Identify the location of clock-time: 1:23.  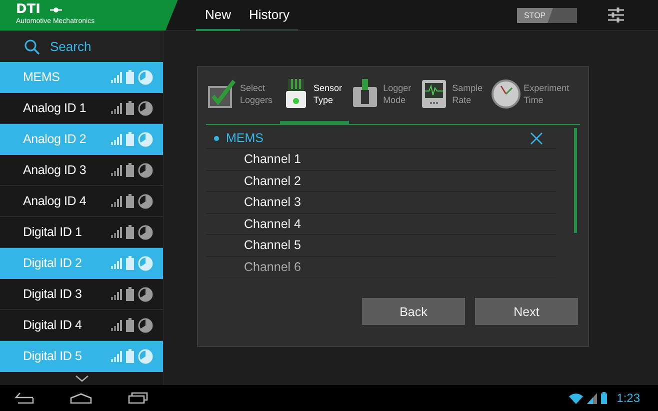
(628, 398).